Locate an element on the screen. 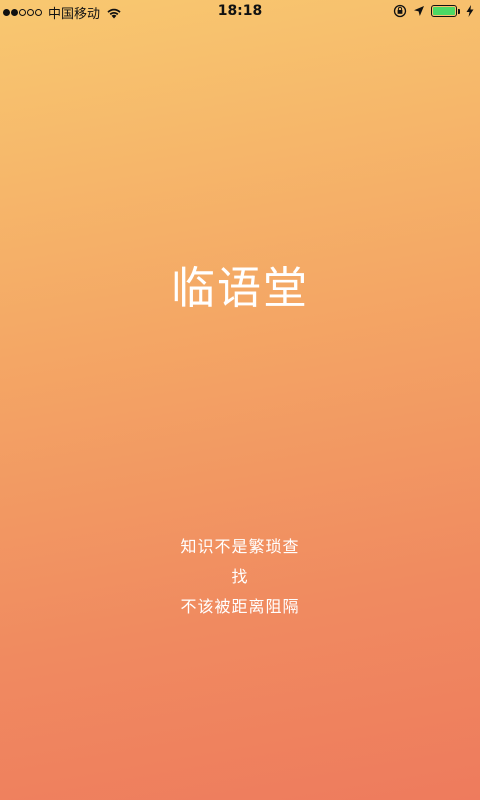  status-bar: 中国移动 18:18 is located at coordinates (240, 12).